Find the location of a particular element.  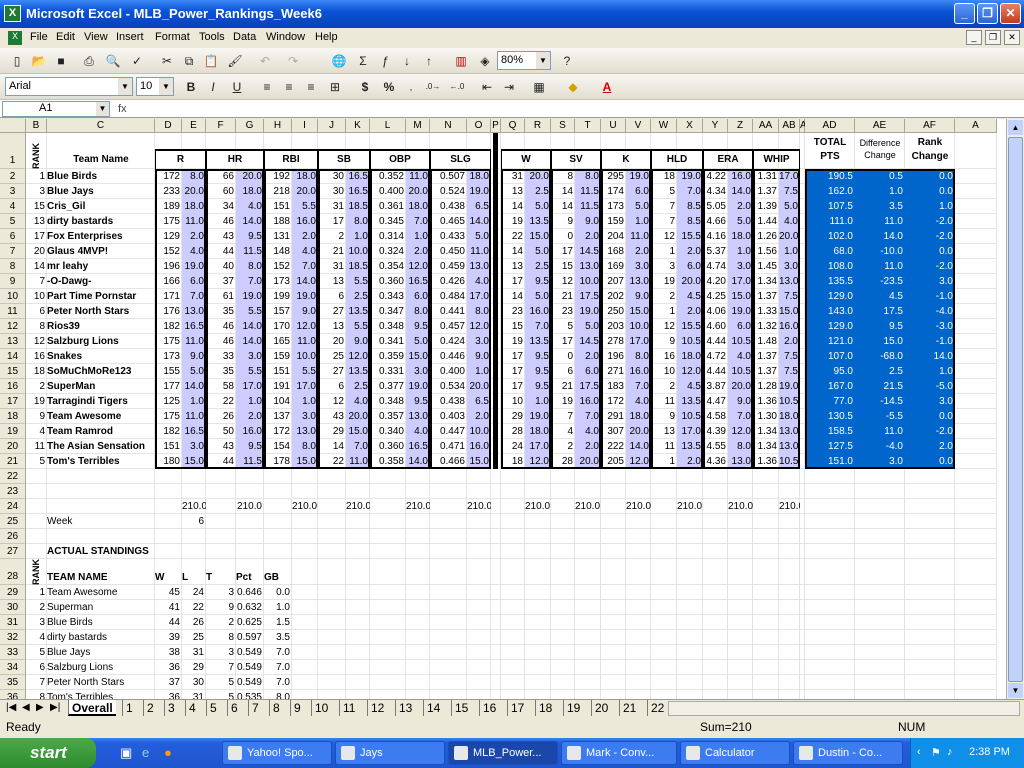

category-value-cell: 250 is located at coordinates (613, 311).